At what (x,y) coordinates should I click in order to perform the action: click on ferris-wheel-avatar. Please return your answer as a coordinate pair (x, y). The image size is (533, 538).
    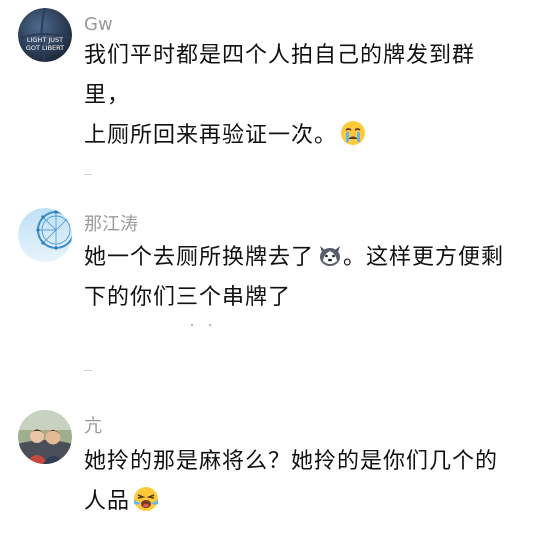
    Looking at the image, I should click on (45, 235).